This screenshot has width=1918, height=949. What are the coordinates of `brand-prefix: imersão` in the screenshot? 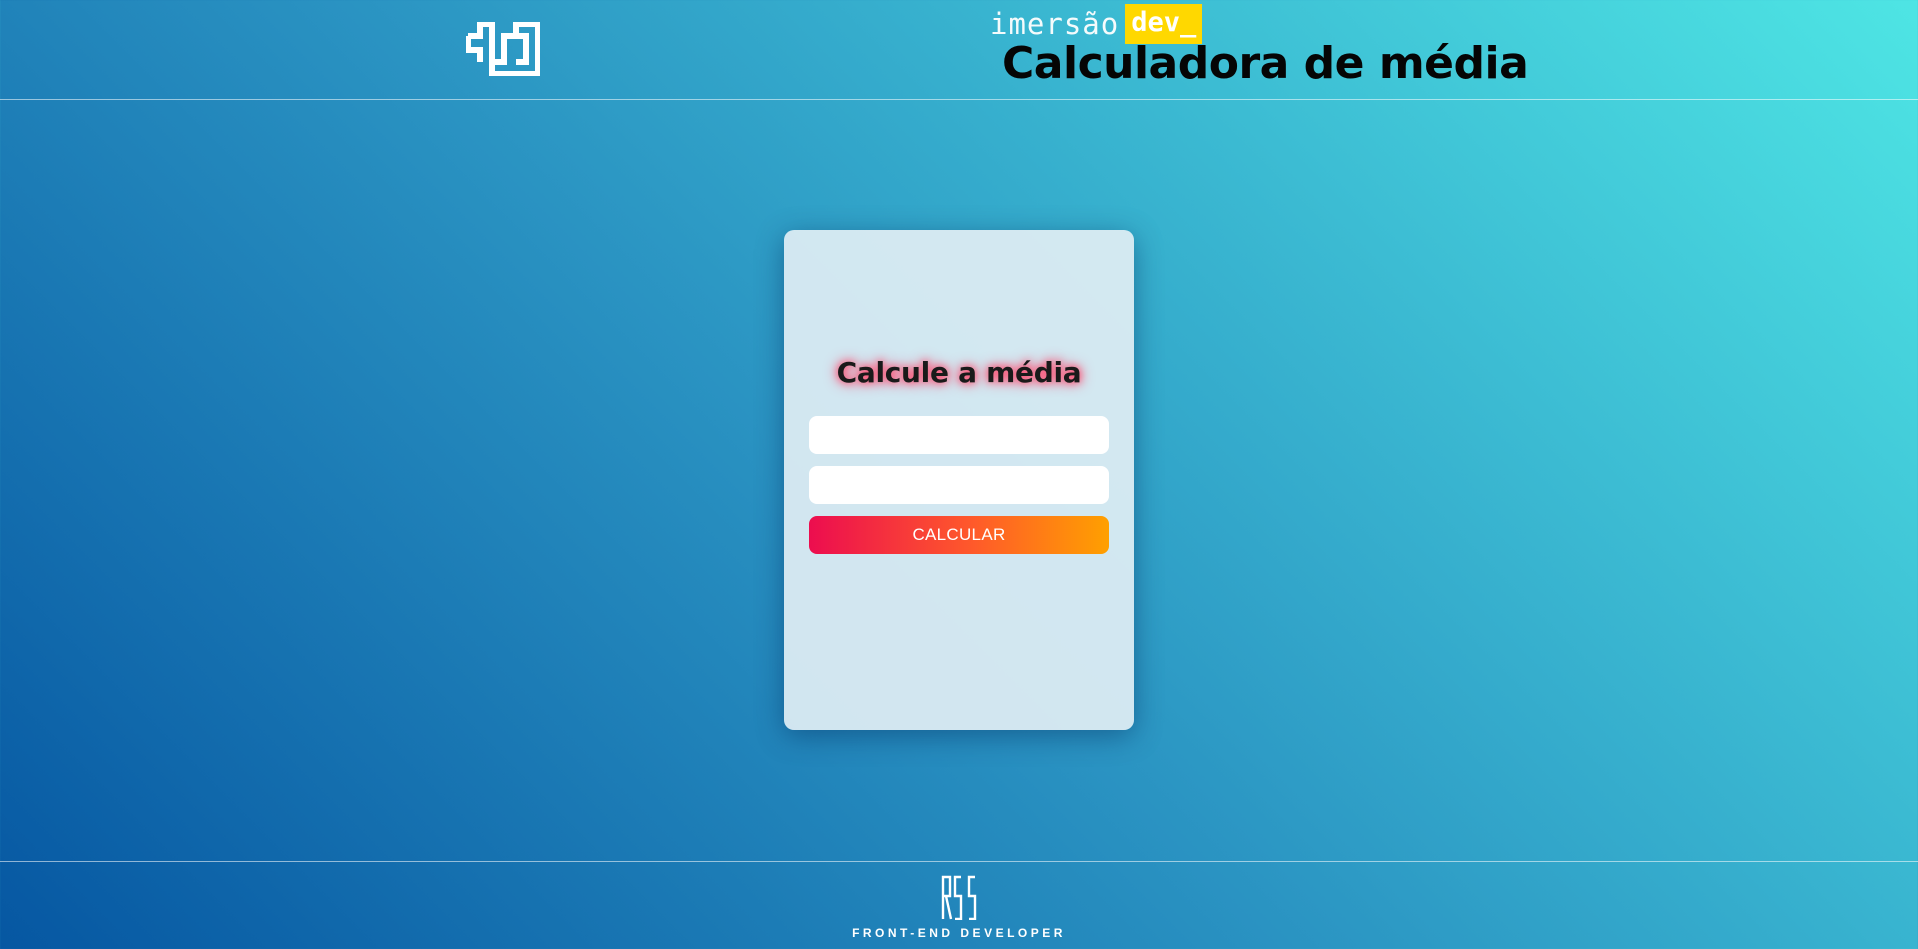 It's located at (1055, 24).